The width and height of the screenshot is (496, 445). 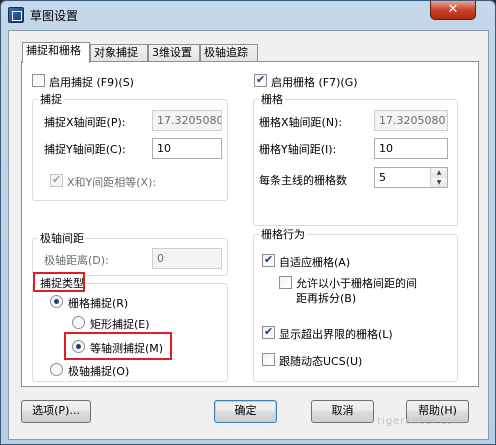 What do you see at coordinates (76, 260) in the screenshot?
I see `polar-distance-label: 极轴距离(D):` at bounding box center [76, 260].